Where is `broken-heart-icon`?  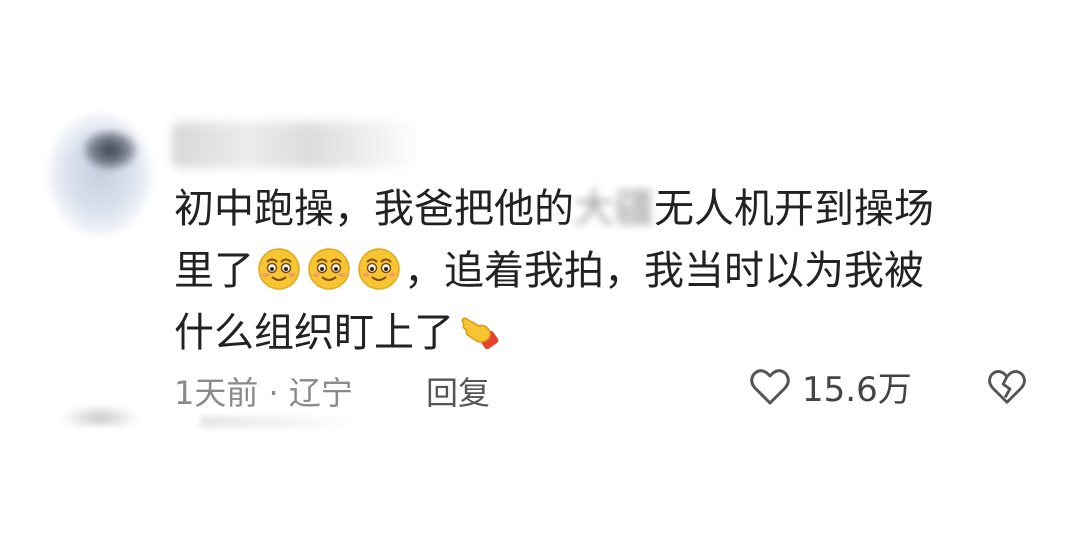 broken-heart-icon is located at coordinates (1007, 387).